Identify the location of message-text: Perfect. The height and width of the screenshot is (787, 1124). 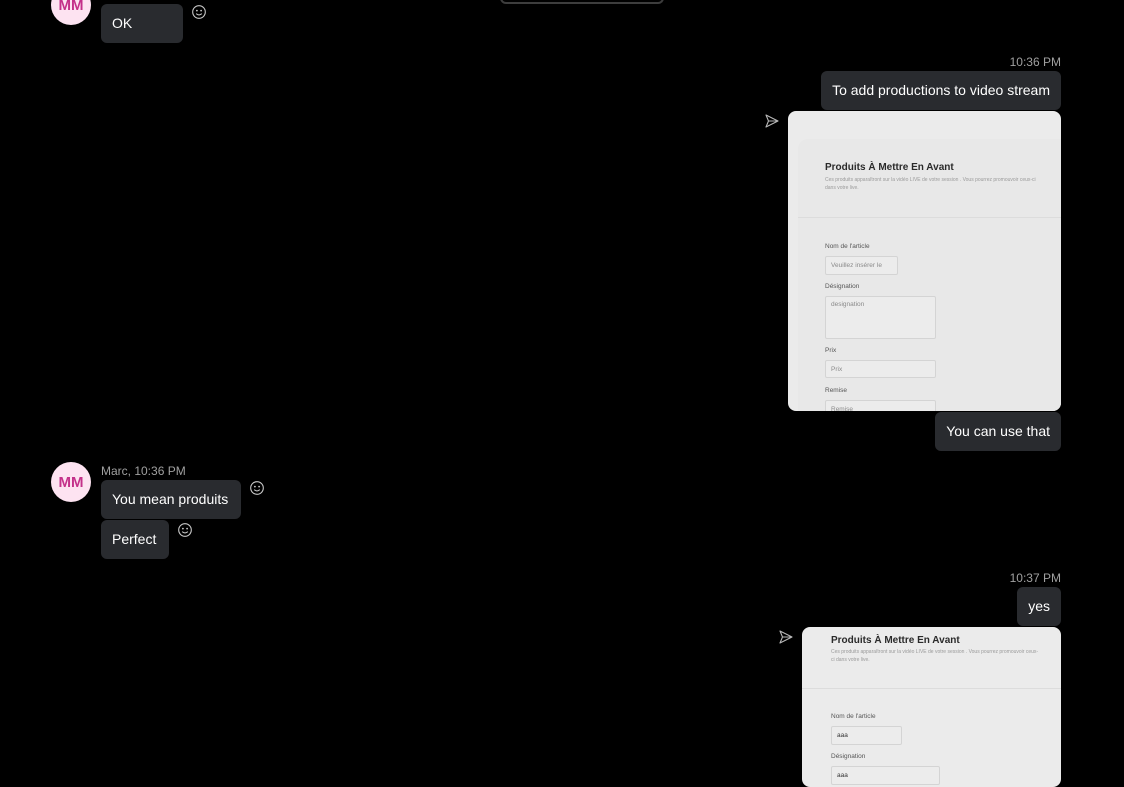
(134, 539).